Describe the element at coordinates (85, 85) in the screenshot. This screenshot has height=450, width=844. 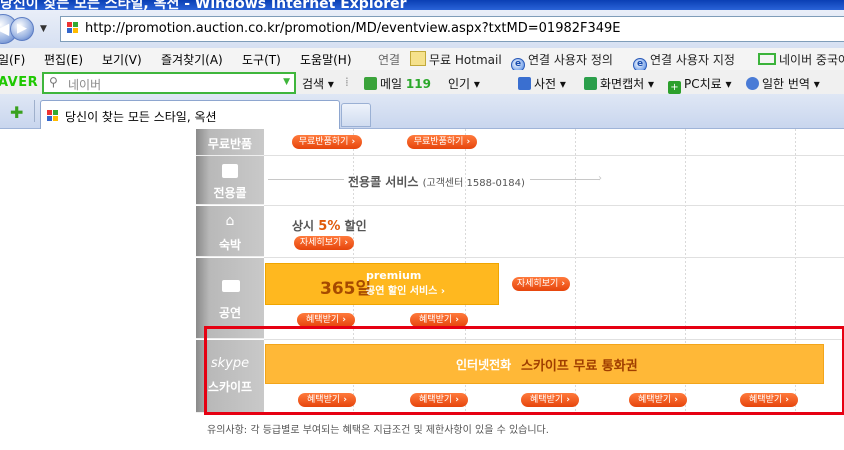
I see `search-placeholder: 네이버` at that location.